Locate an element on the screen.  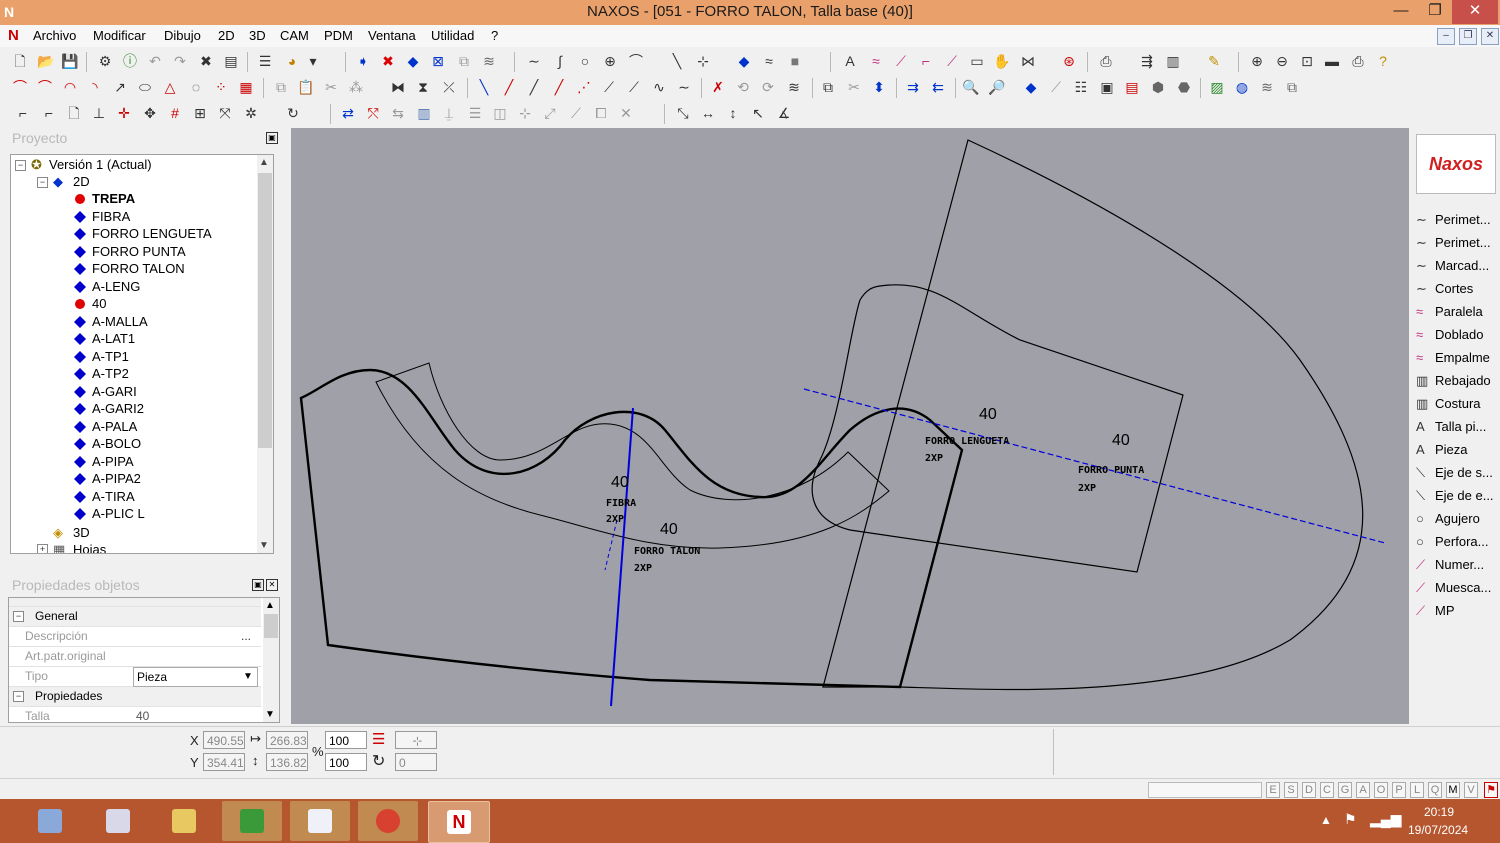
smooth-line-icon: ∼ is located at coordinates (684, 87).